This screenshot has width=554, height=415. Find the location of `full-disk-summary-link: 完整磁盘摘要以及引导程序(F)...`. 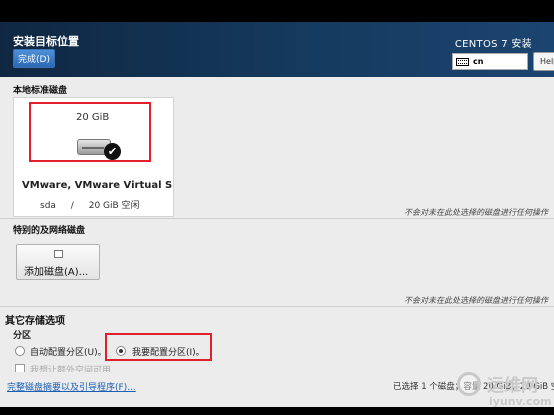

full-disk-summary-link: 完整磁盘摘要以及引导程序(F)... is located at coordinates (71, 386).